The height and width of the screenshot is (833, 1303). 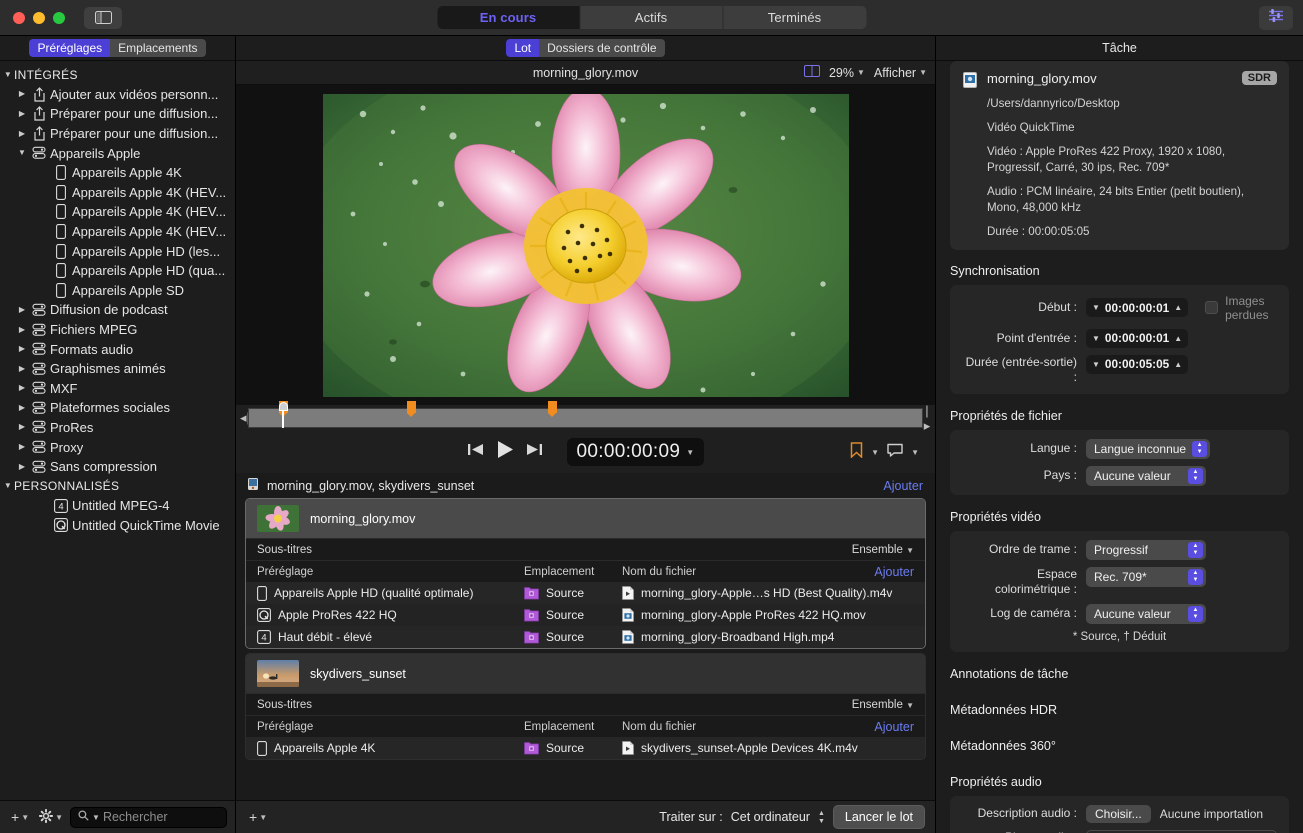 I want to click on video-preview, so click(x=585, y=245).